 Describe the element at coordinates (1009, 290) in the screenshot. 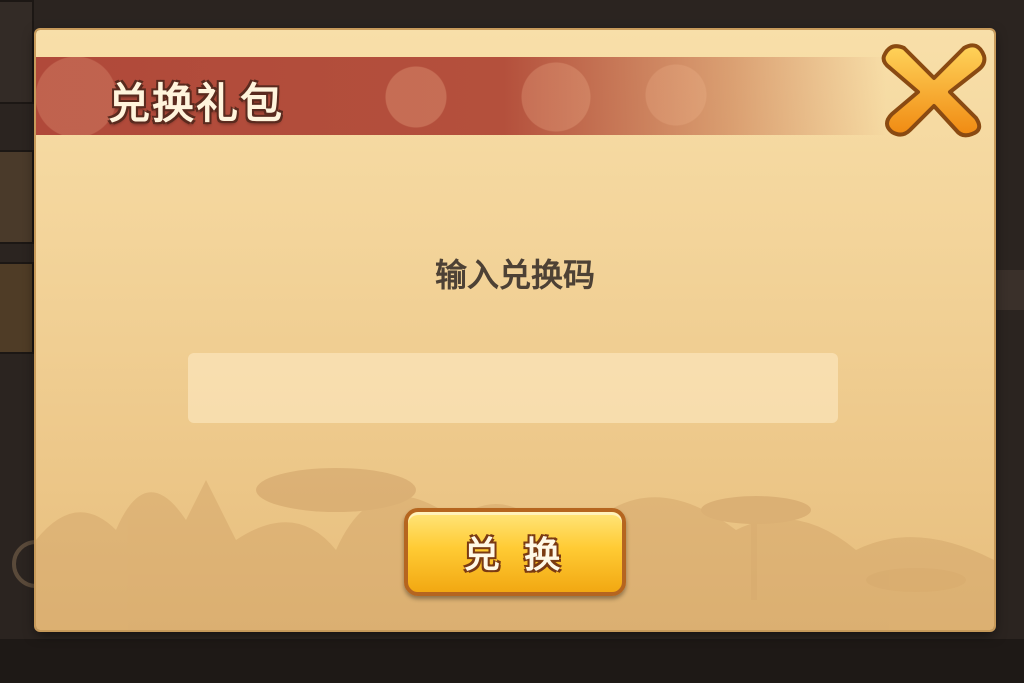

I see `background-strip` at that location.